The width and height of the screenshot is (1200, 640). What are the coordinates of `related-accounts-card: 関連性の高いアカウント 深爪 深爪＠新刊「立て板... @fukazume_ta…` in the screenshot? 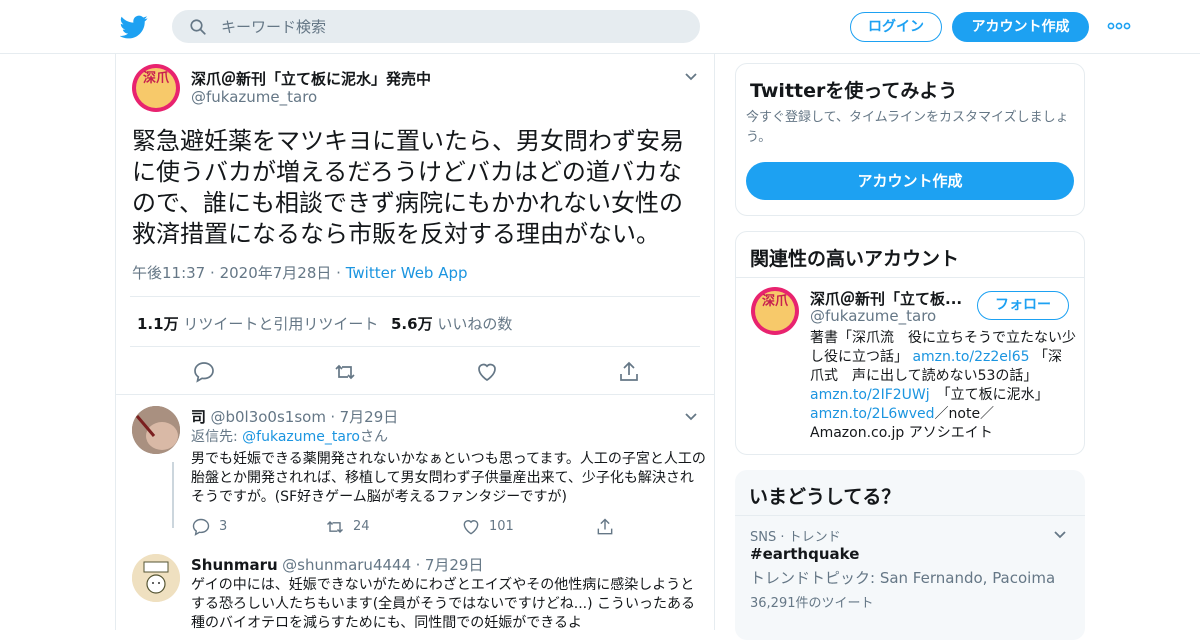 It's located at (910, 343).